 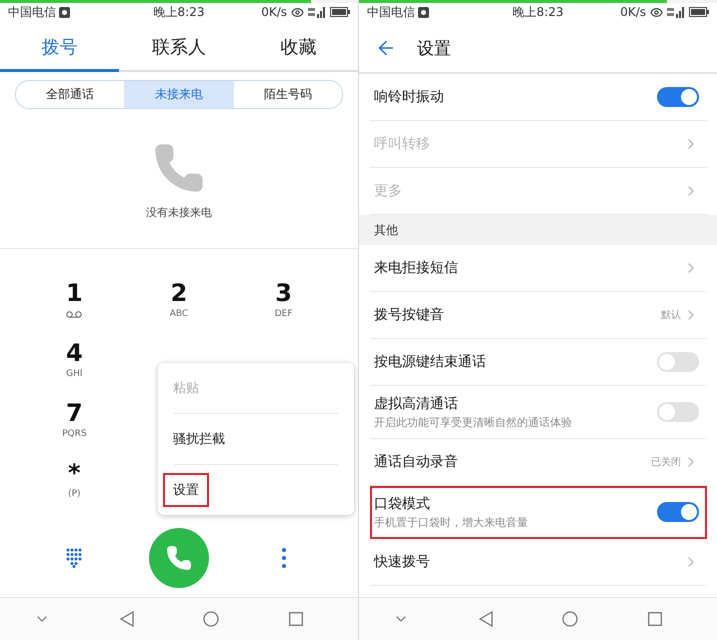 I want to click on setting-label: 更多, so click(x=388, y=191).